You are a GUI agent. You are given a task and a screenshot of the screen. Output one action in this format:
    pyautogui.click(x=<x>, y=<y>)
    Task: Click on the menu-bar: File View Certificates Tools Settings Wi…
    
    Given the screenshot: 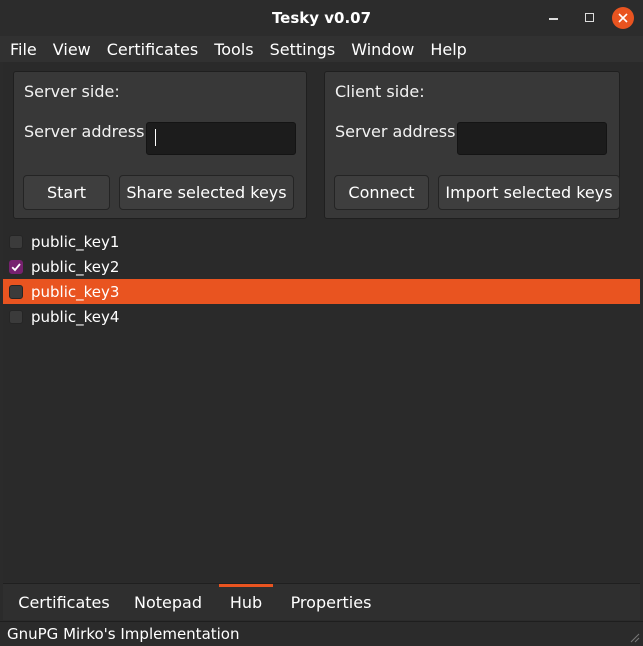 What is the action you would take?
    pyautogui.click(x=321, y=49)
    